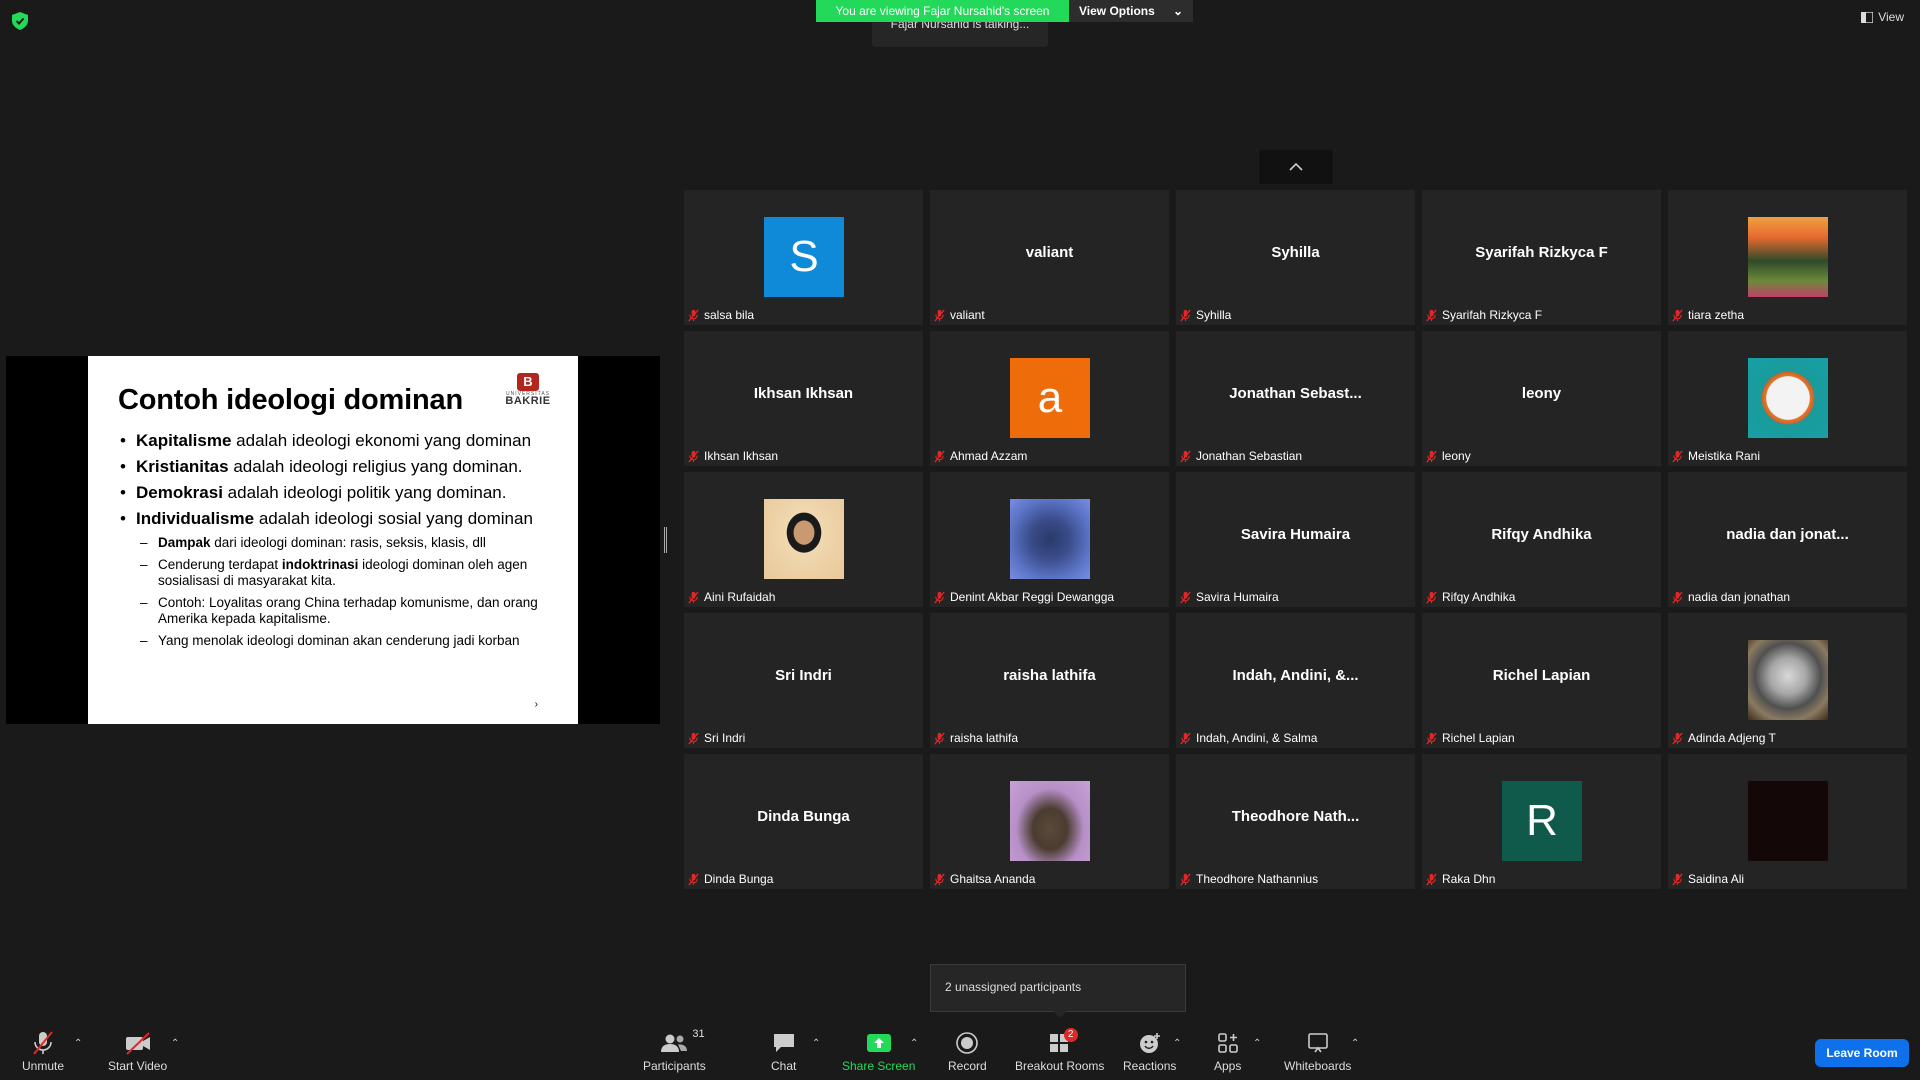 The image size is (1920, 1080). I want to click on participant-tile: Rifqy Andhika Rifqy Andhika, so click(1541, 539).